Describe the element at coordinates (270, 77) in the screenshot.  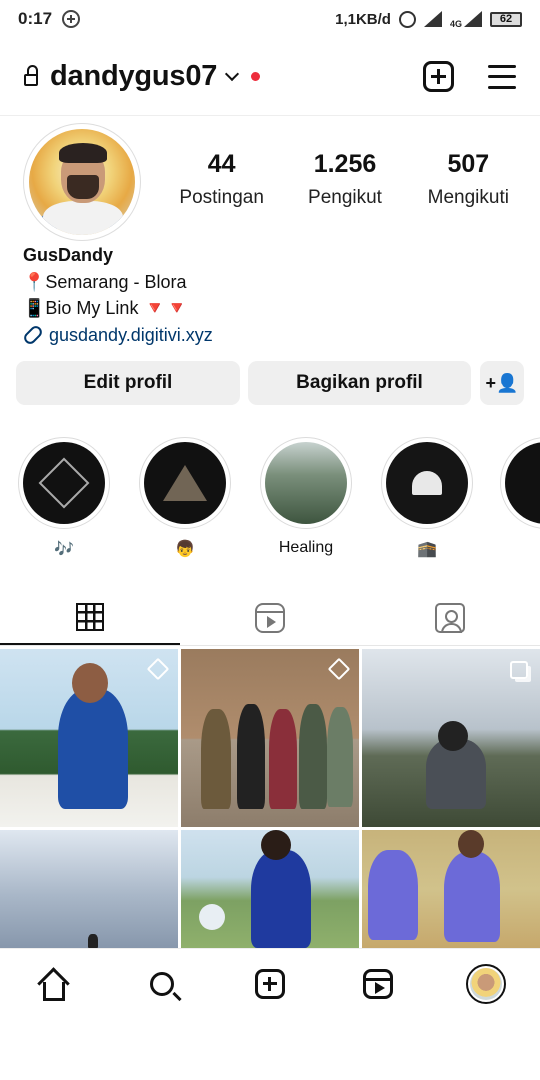
I see `profile-header: dandygus07` at that location.